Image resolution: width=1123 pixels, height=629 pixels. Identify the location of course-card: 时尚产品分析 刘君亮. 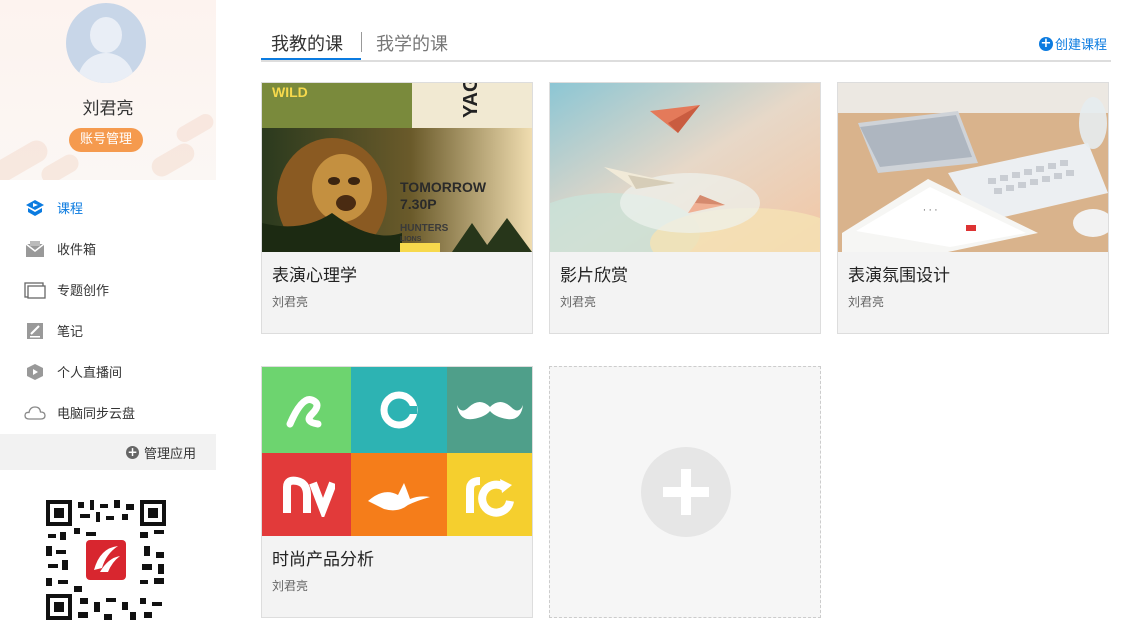
(397, 492).